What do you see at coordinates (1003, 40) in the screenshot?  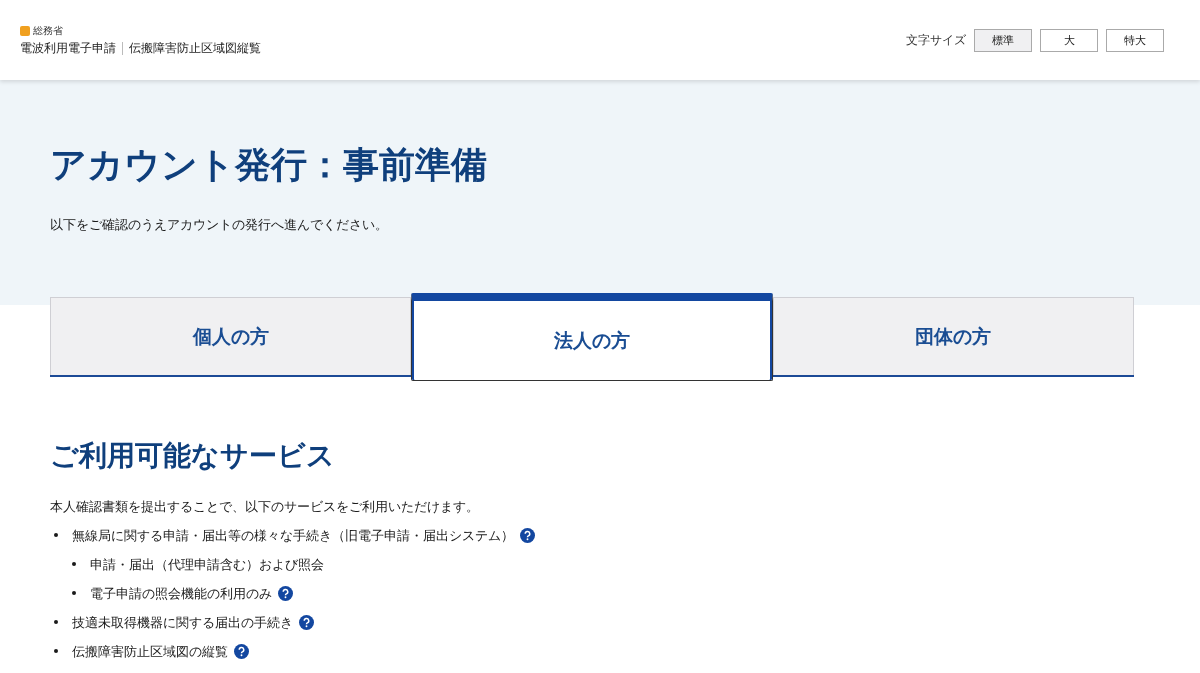 I see `font-size-button: 標準` at bounding box center [1003, 40].